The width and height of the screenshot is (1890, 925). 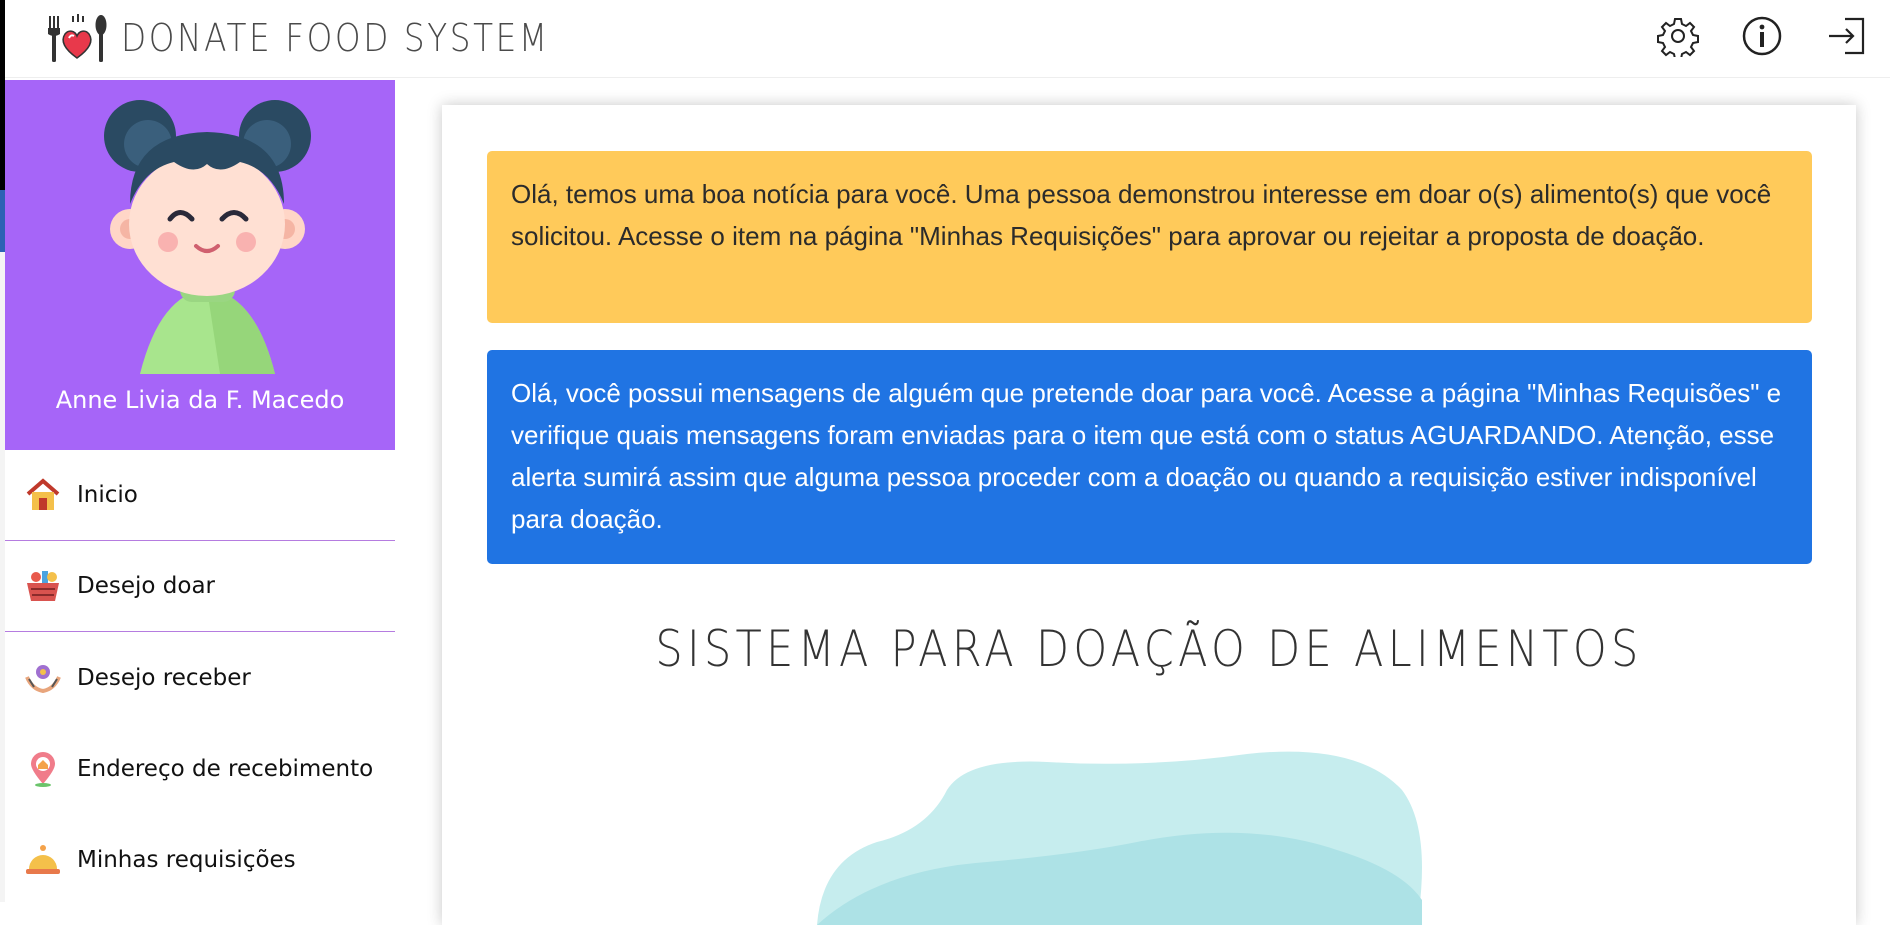 I want to click on info-button, so click(x=1762, y=36).